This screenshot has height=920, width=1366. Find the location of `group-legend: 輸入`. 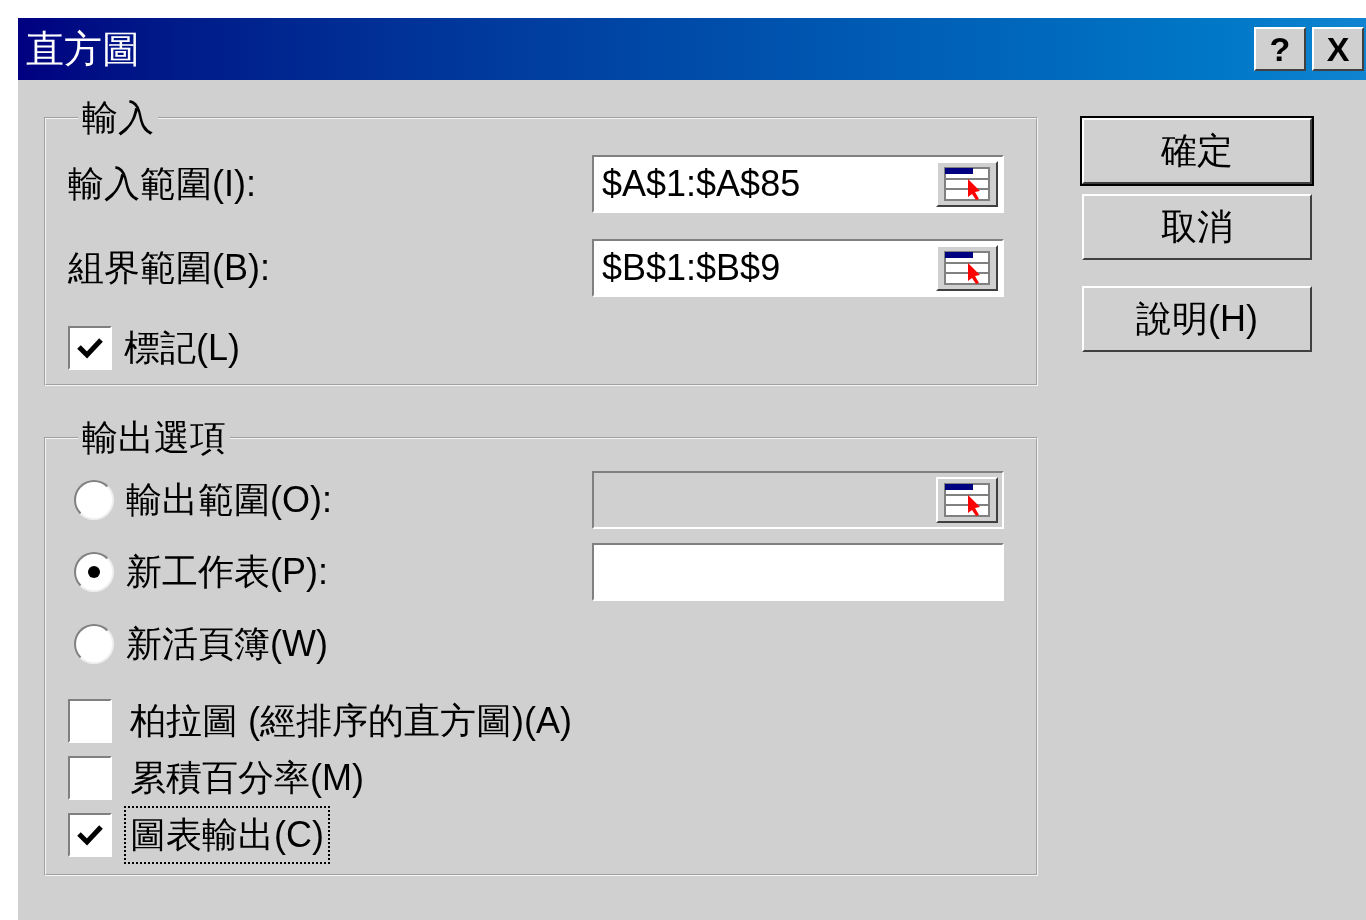

group-legend: 輸入 is located at coordinates (118, 118).